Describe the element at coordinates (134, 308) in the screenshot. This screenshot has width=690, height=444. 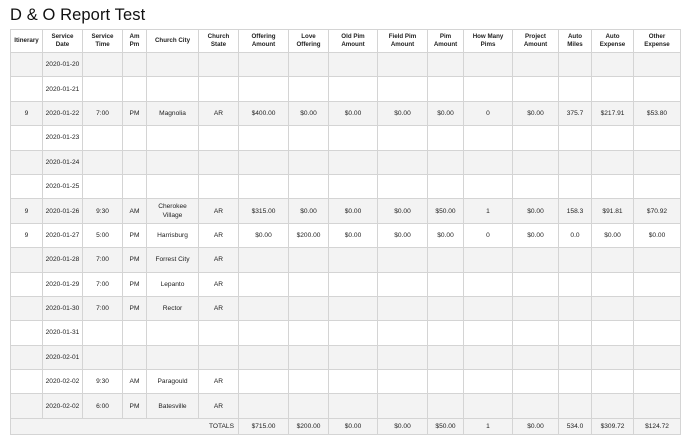
I see `table-cell: PM` at that location.